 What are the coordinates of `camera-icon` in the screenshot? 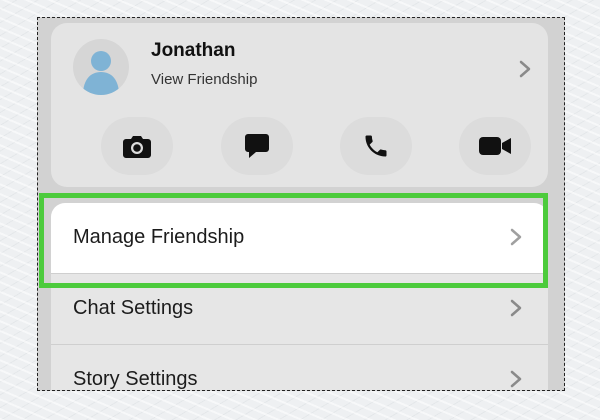 It's located at (137, 147).